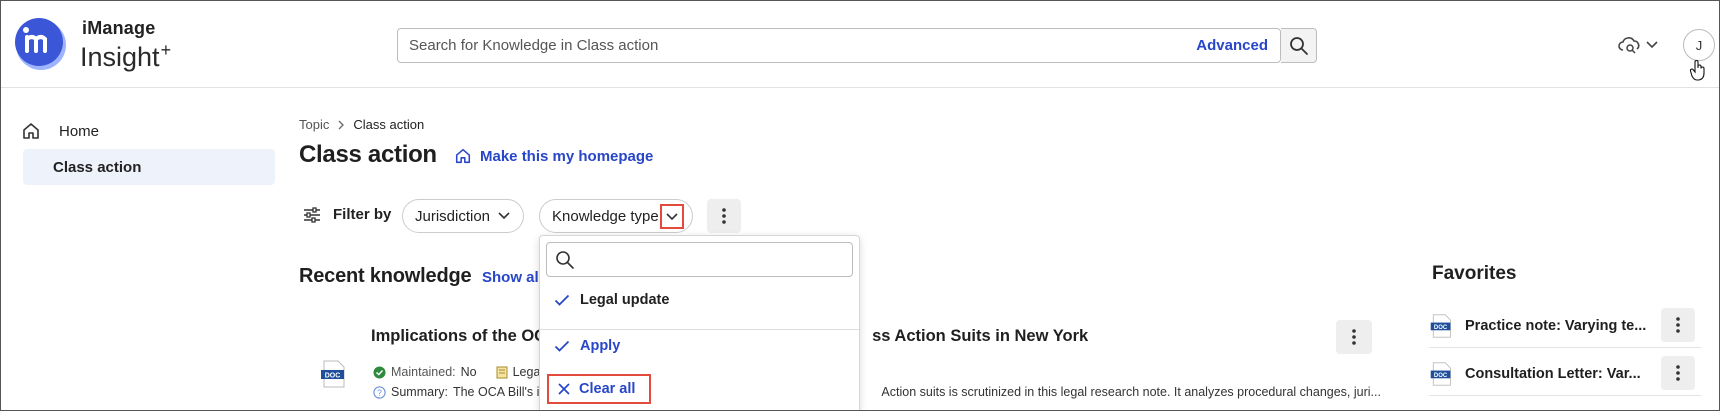  I want to click on cloud-status-menu, so click(1641, 45).